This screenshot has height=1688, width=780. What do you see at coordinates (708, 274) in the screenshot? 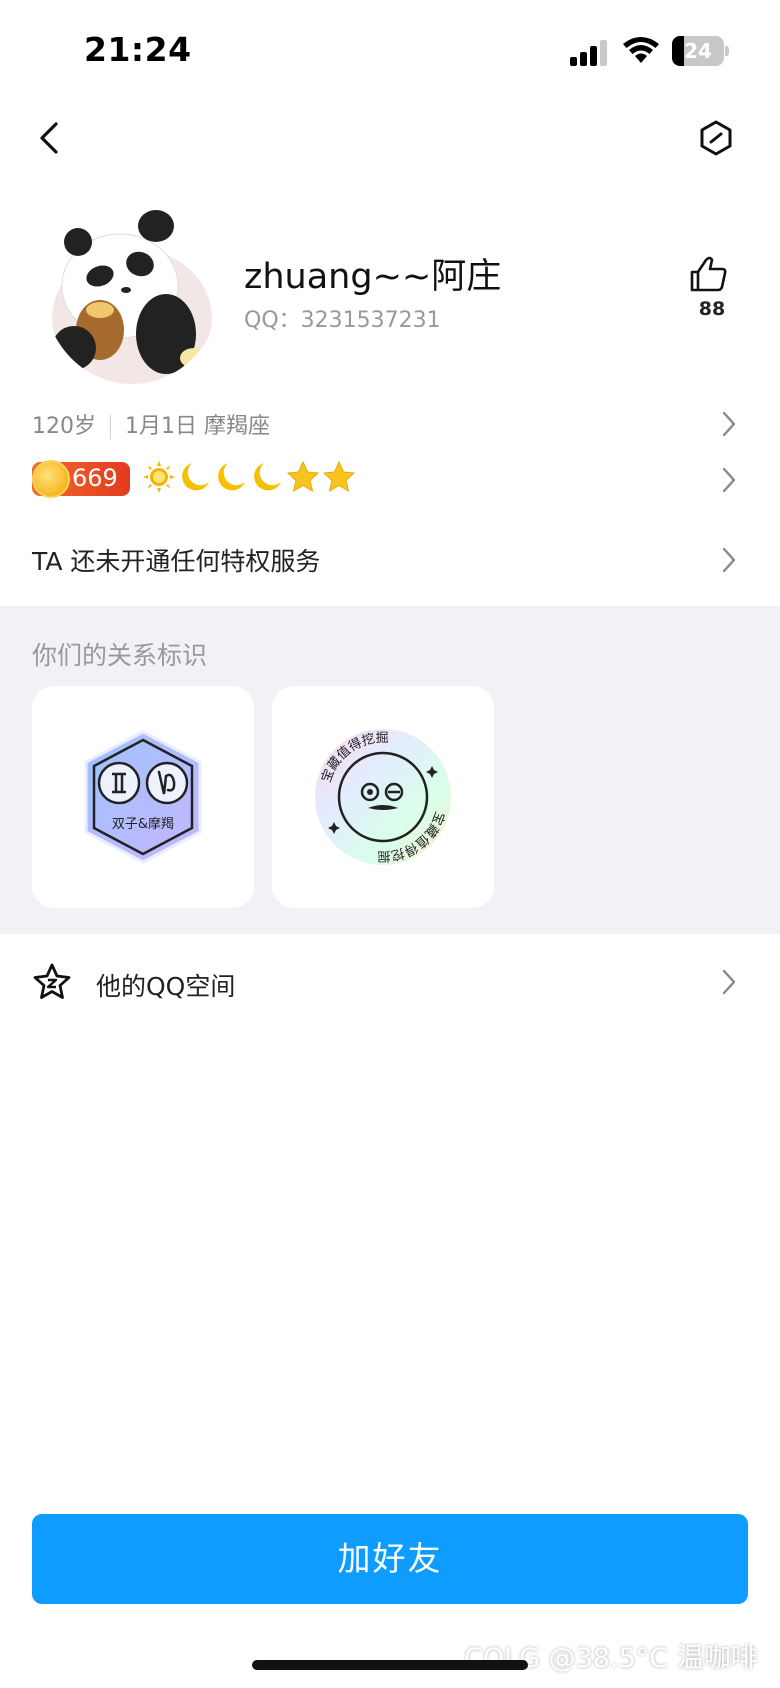
I see `thumbs-up-icon` at bounding box center [708, 274].